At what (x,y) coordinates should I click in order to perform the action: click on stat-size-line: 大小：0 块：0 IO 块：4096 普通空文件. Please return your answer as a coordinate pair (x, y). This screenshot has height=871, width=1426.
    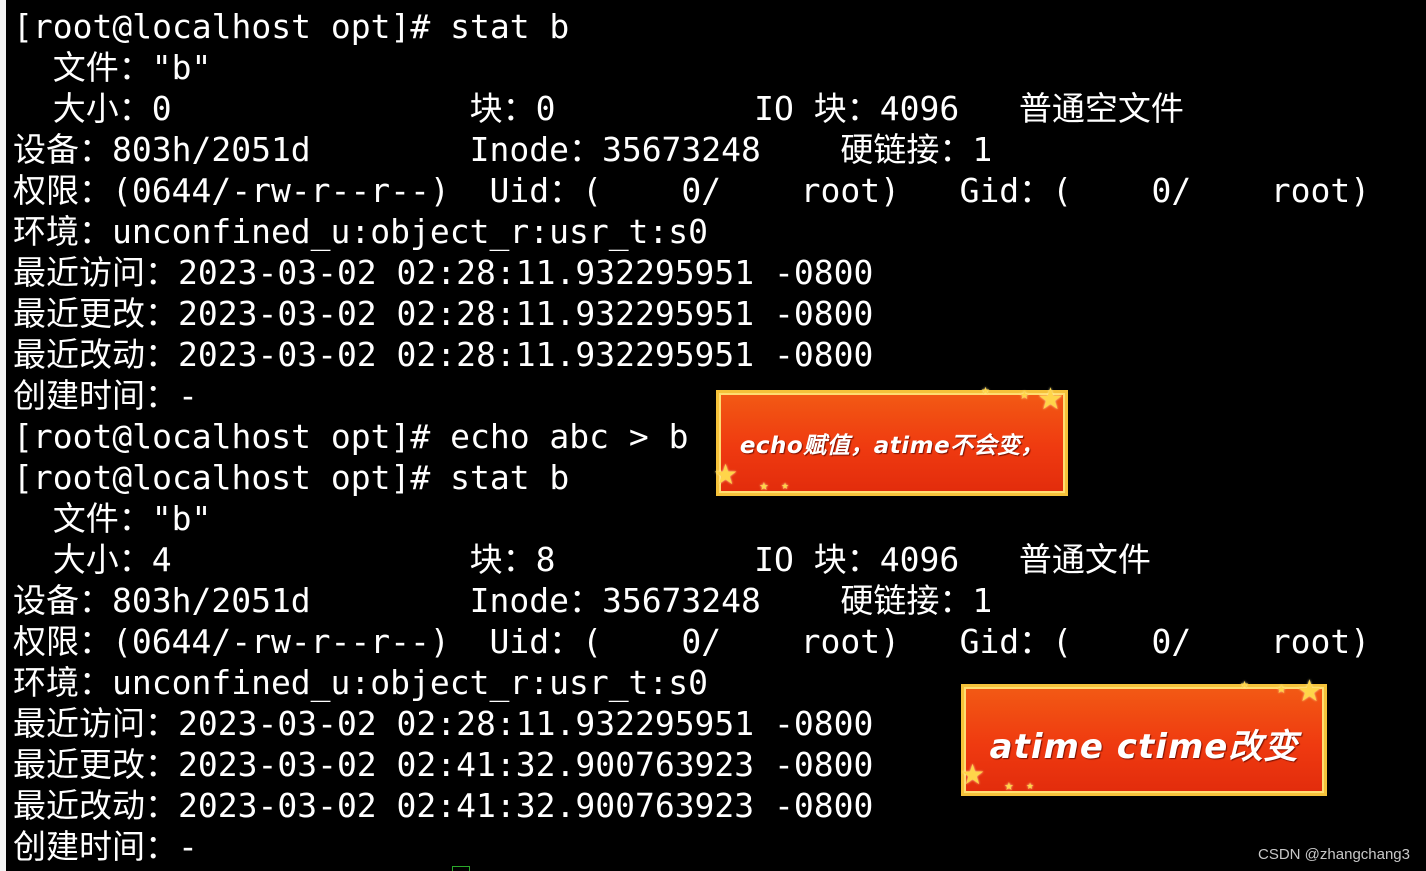
    Looking at the image, I should click on (598, 108).